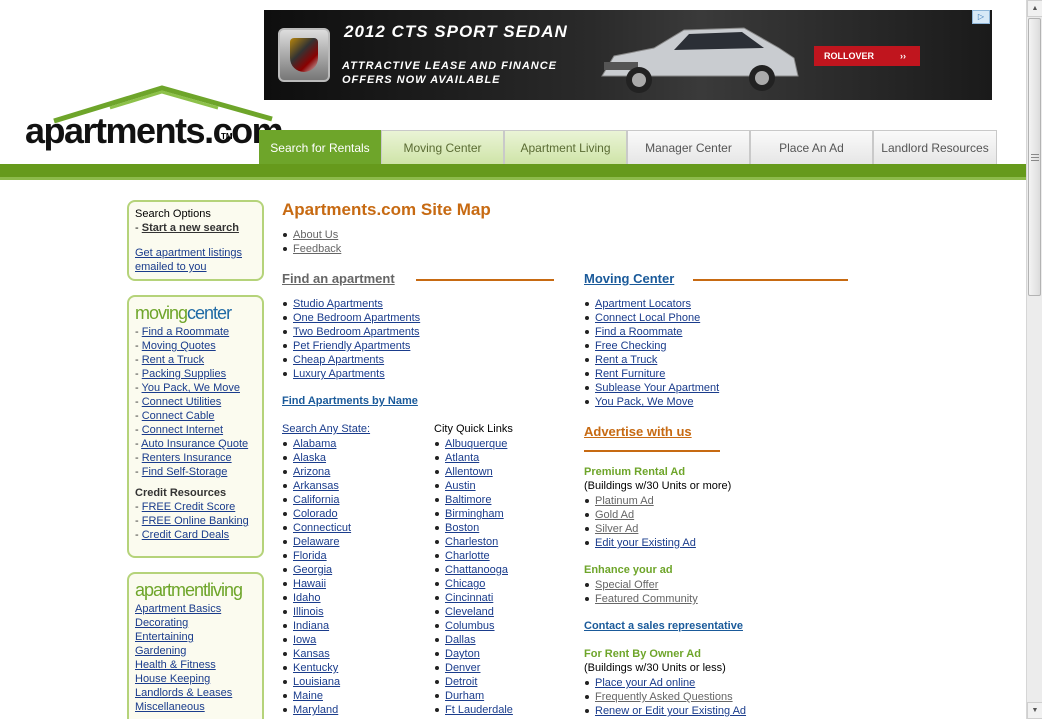 The height and width of the screenshot is (719, 1042). I want to click on find-by-name-link: Find Apartments by Name, so click(350, 401).